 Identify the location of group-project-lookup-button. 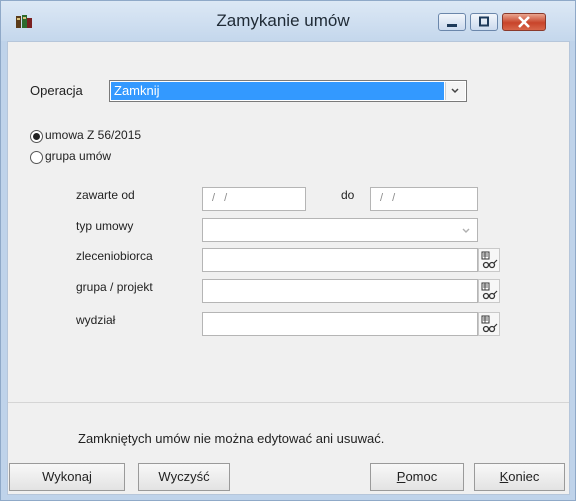
(489, 291).